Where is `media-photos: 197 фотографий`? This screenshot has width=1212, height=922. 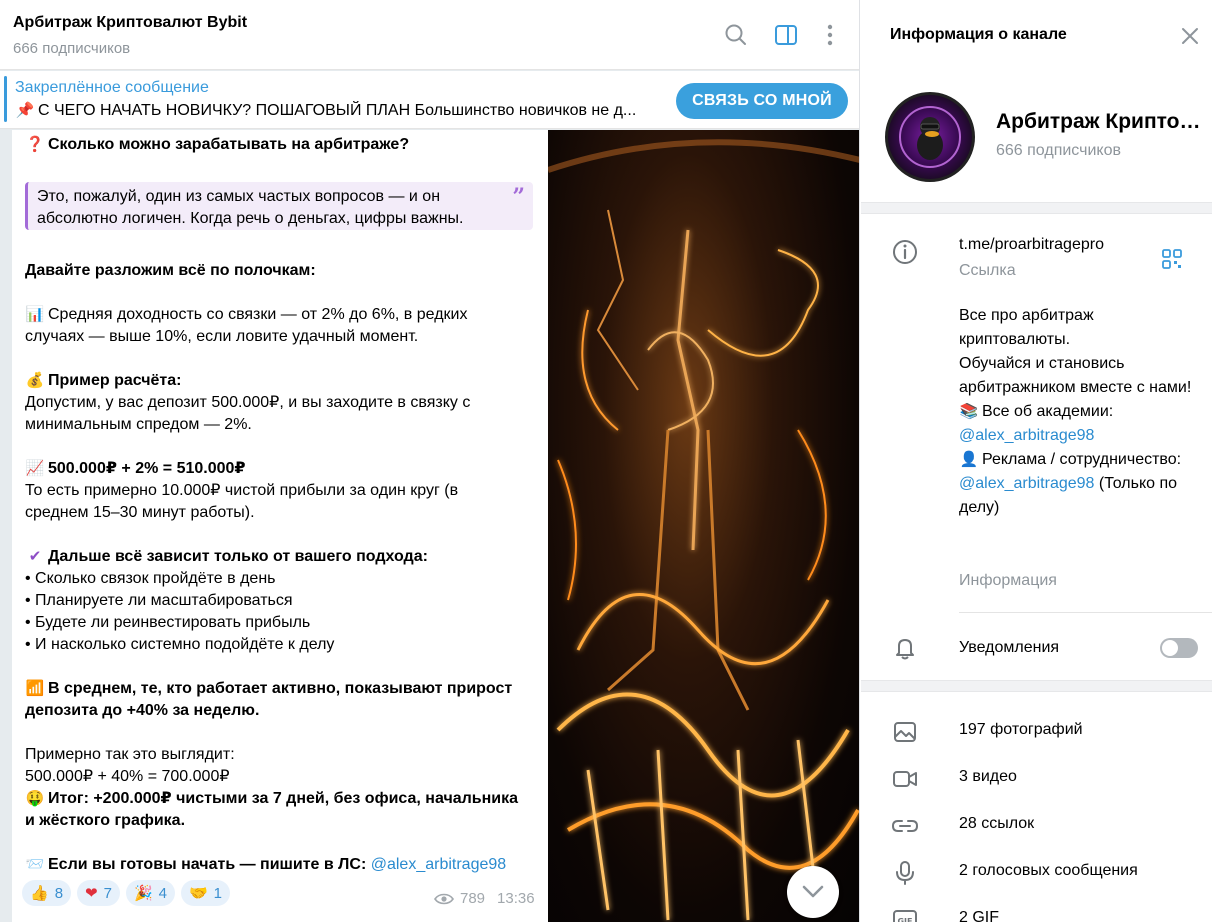 media-photos: 197 фотографий is located at coordinates (1021, 730).